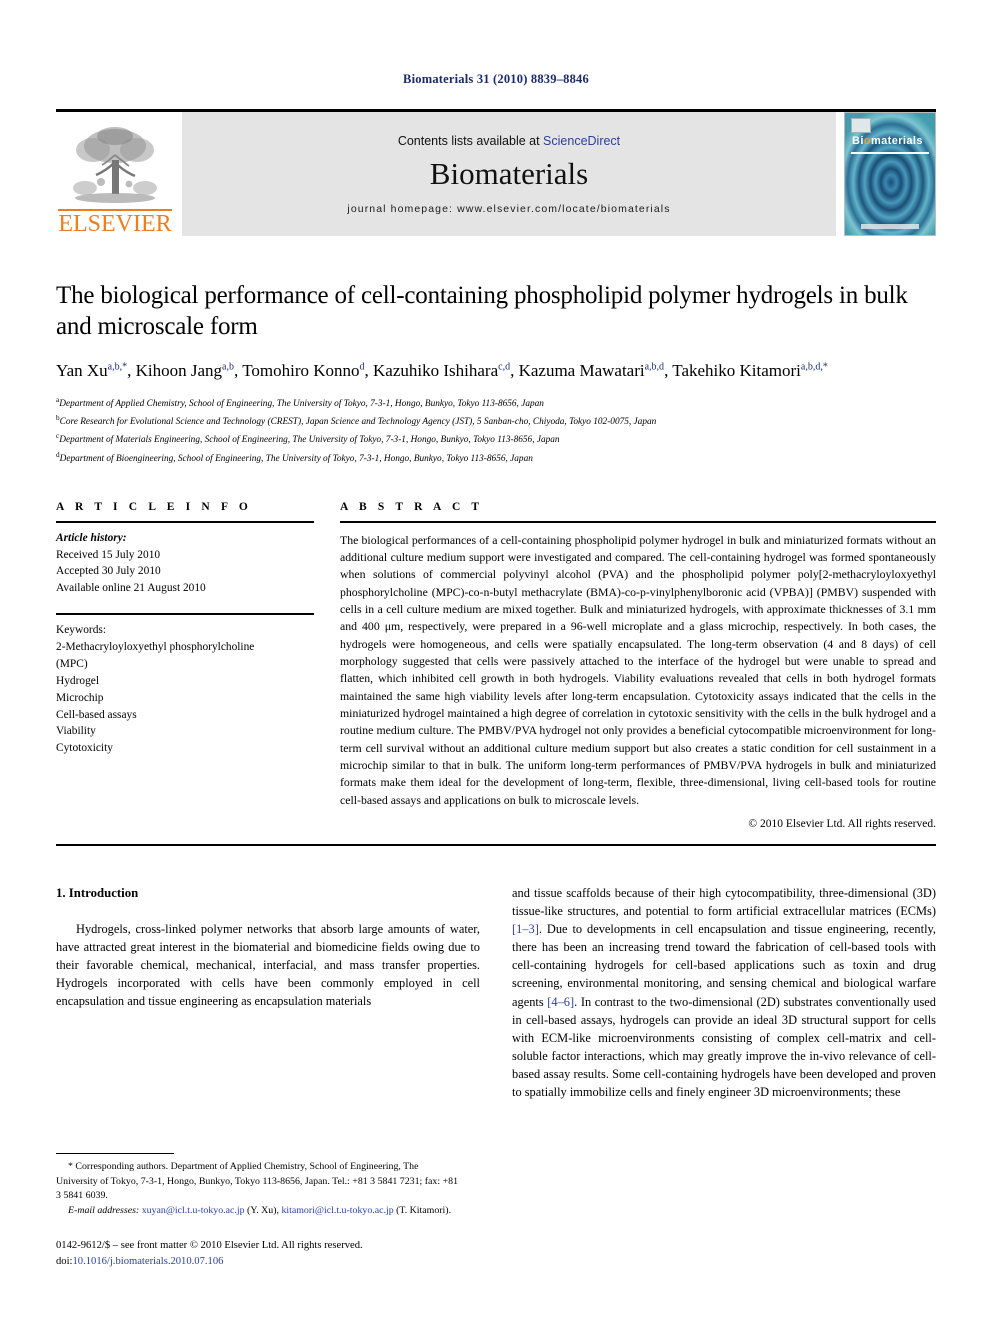 The height and width of the screenshot is (1323, 992). What do you see at coordinates (581, 370) in the screenshot?
I see `author-name: Kazuma Mawatari` at bounding box center [581, 370].